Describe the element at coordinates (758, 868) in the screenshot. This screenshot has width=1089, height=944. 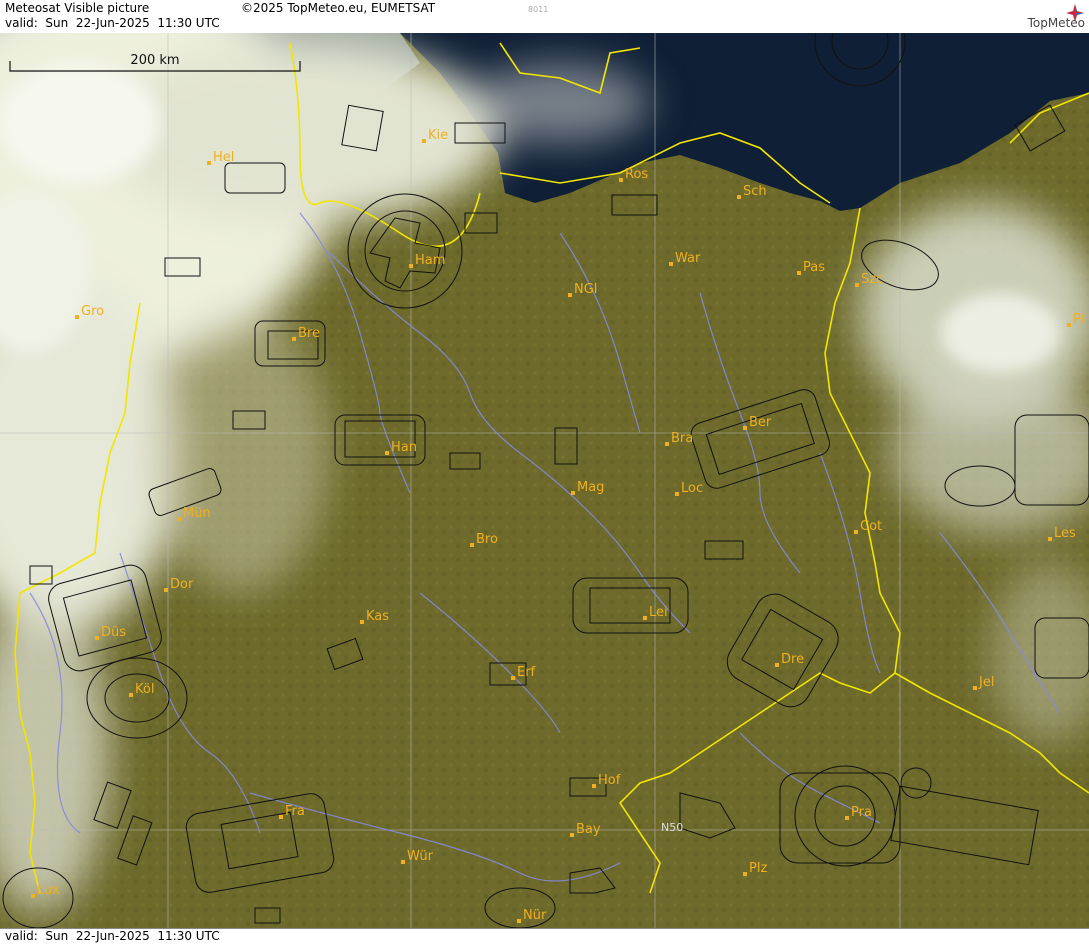
I see `city-label: Plz` at that location.